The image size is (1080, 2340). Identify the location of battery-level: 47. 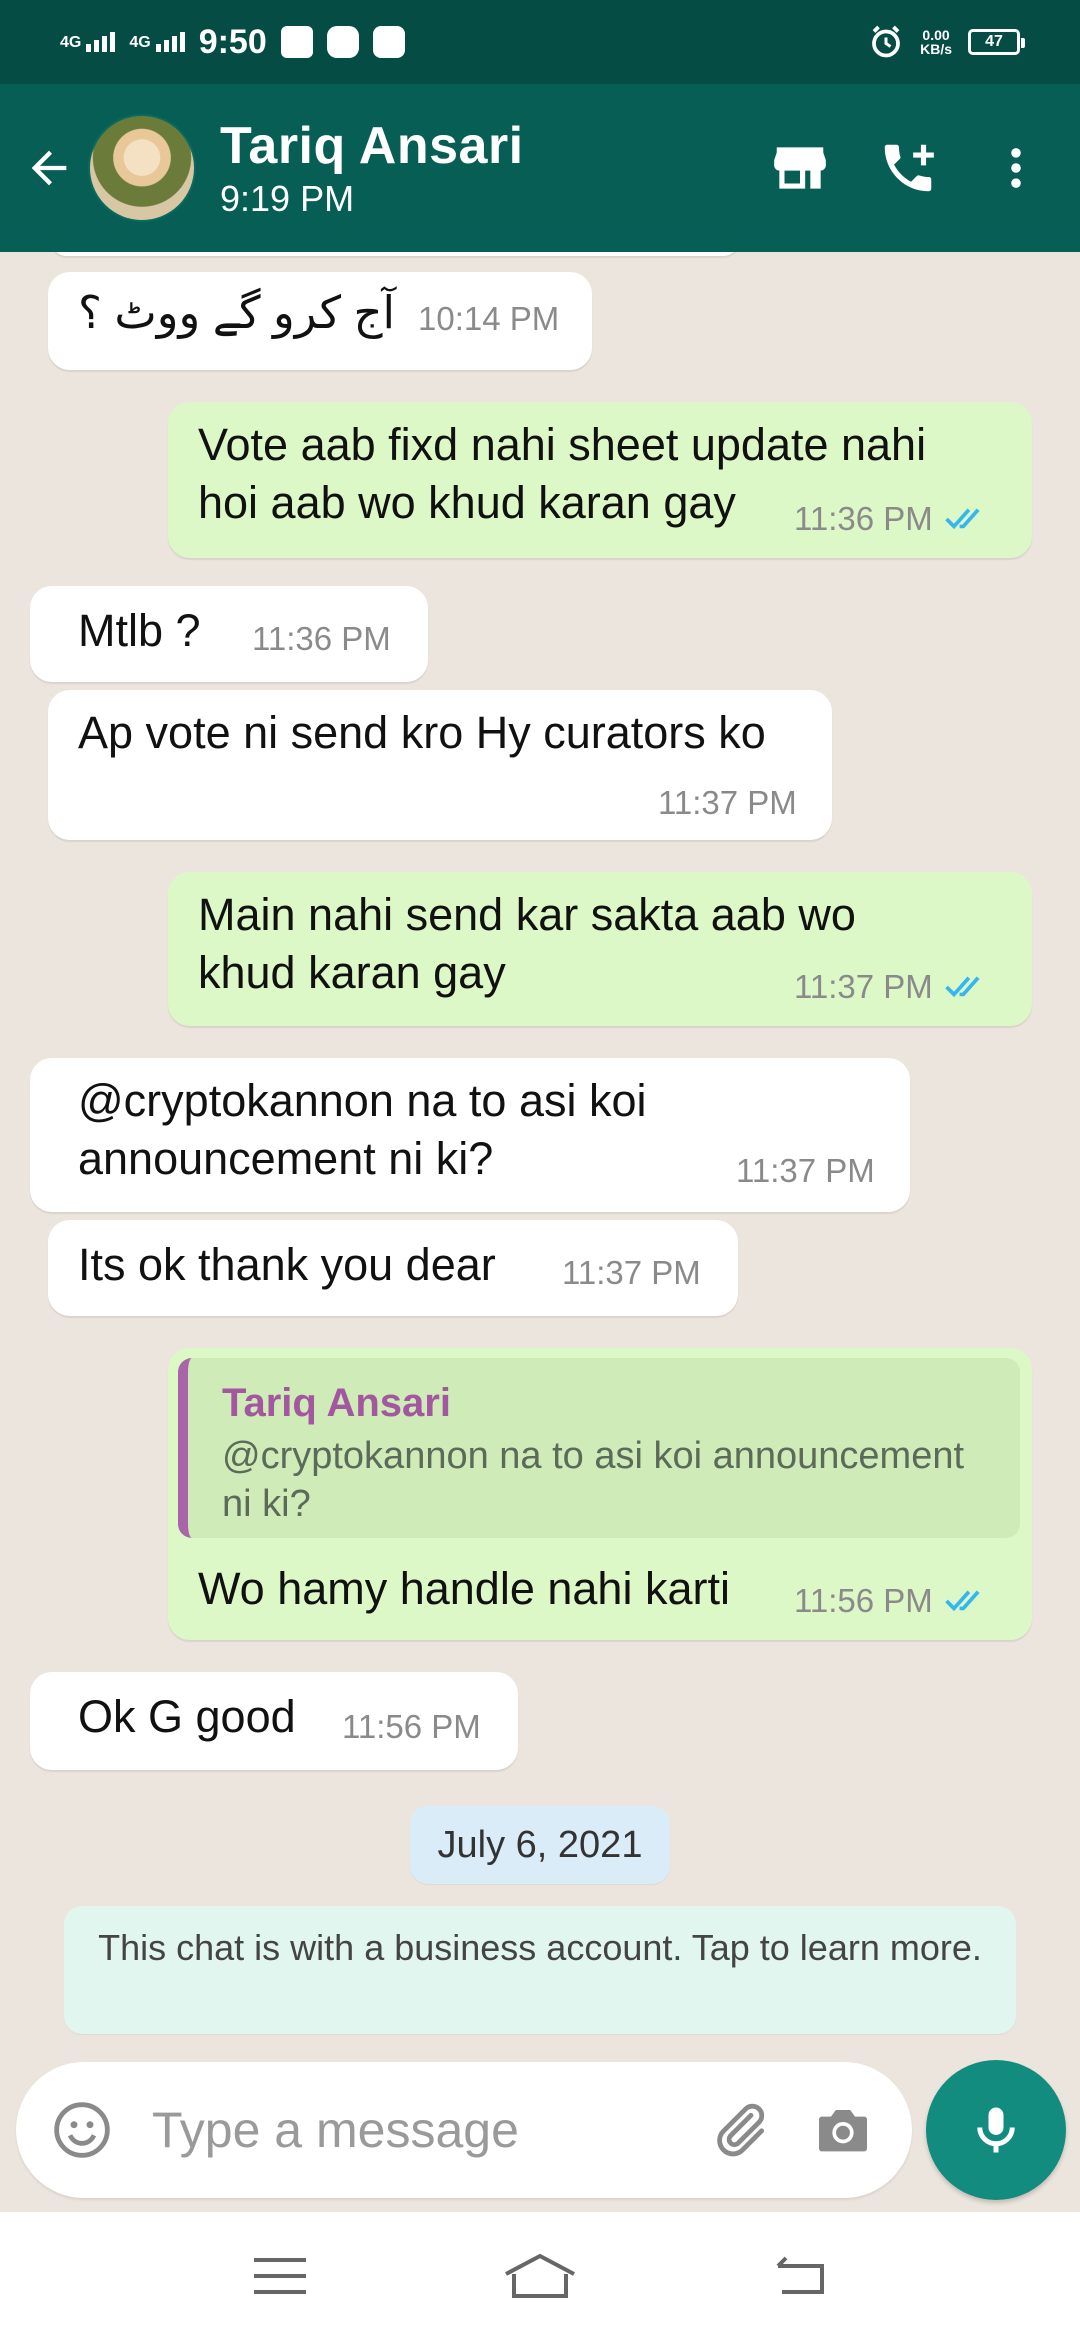
(994, 41).